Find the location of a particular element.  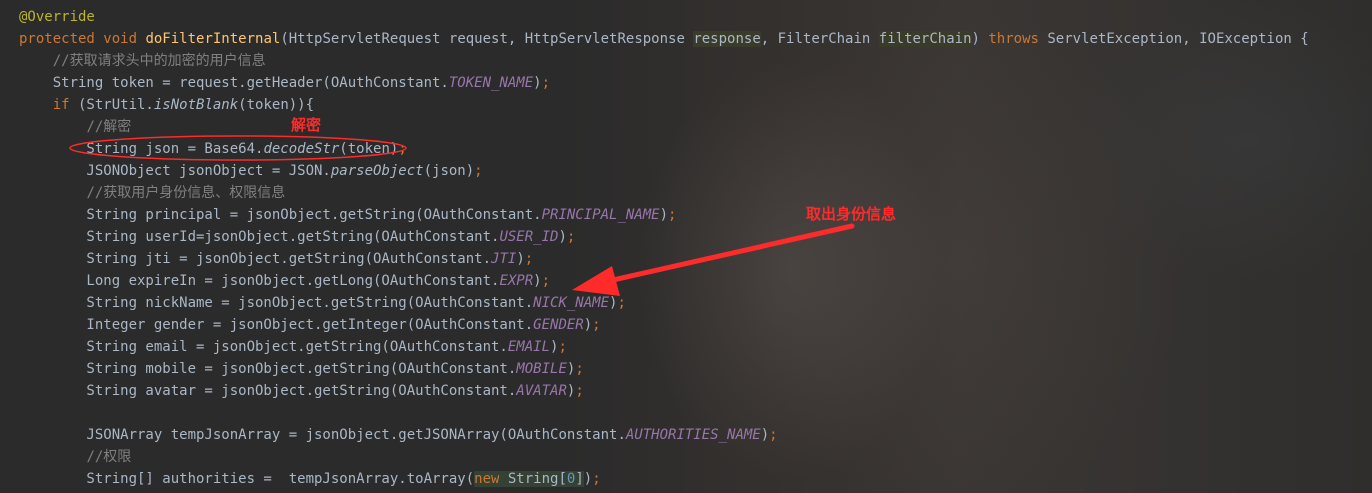

decrypt-annotation: 解密 is located at coordinates (306, 125).